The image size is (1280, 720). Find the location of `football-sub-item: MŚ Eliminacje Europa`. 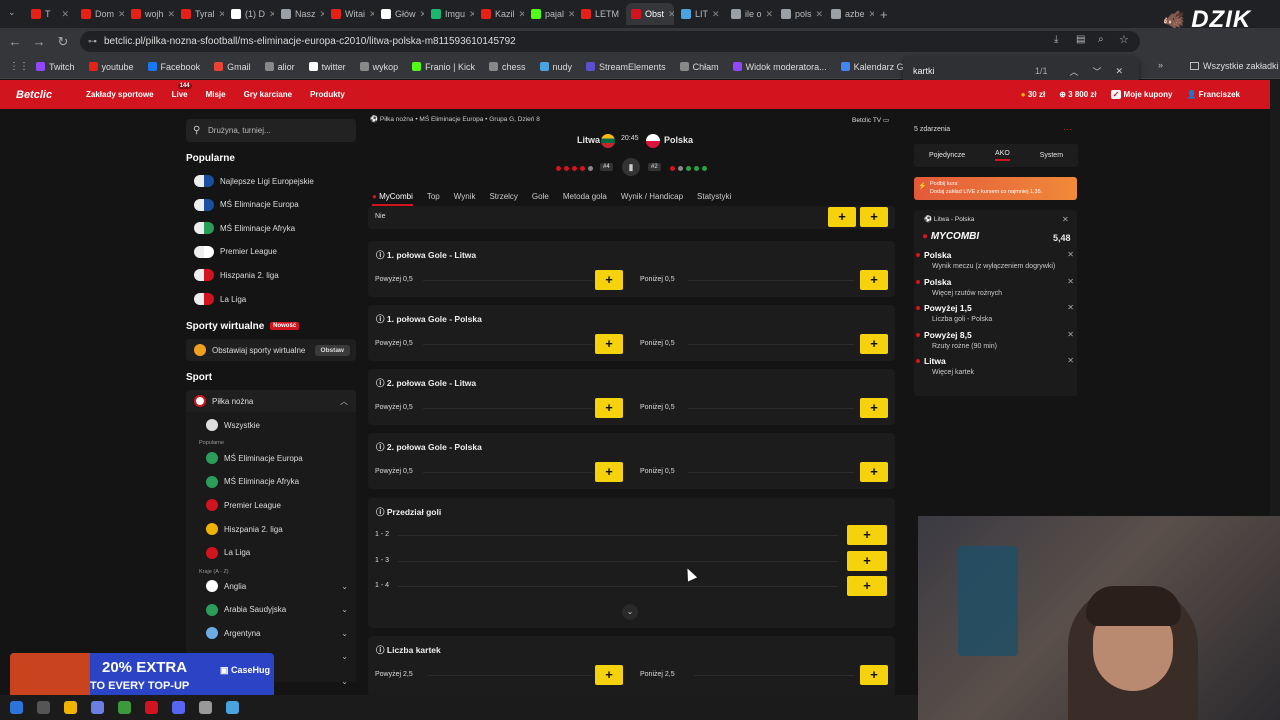

football-sub-item: MŚ Eliminacje Europa is located at coordinates (271, 458).